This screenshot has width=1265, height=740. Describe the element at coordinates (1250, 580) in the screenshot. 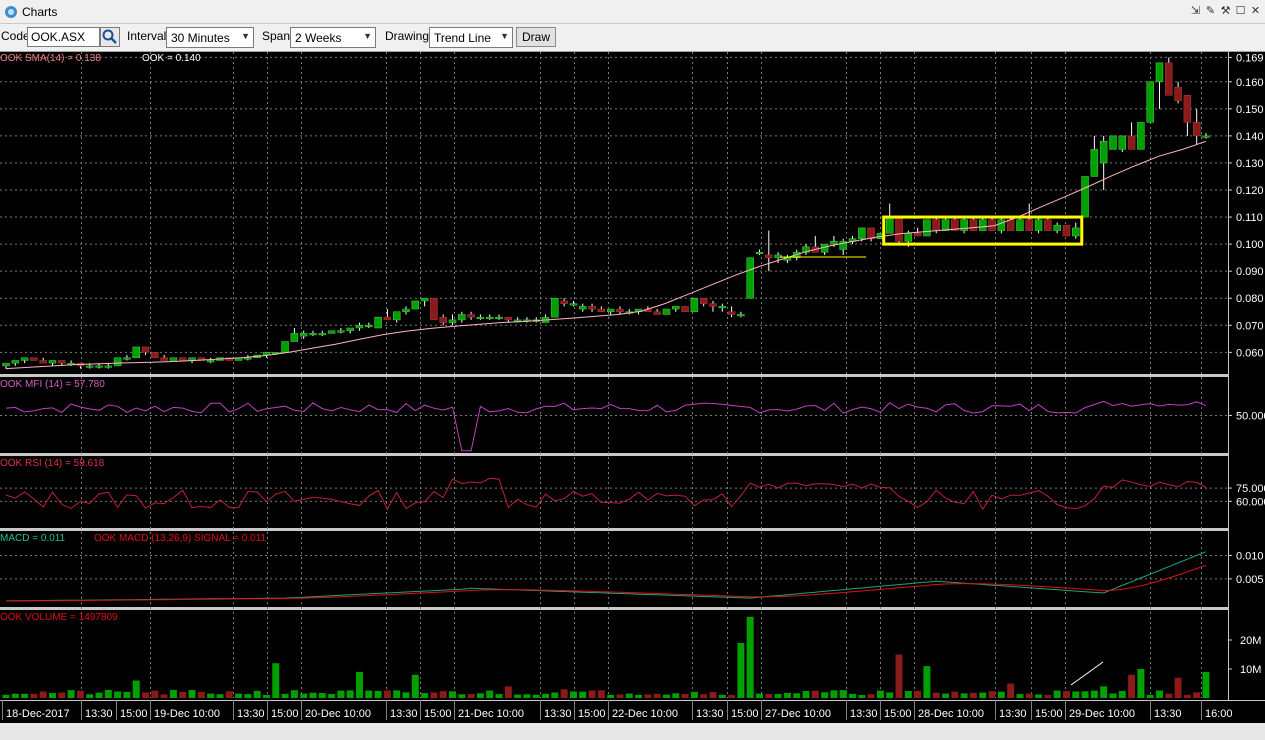

I see `y-tick-label: 0.005` at that location.